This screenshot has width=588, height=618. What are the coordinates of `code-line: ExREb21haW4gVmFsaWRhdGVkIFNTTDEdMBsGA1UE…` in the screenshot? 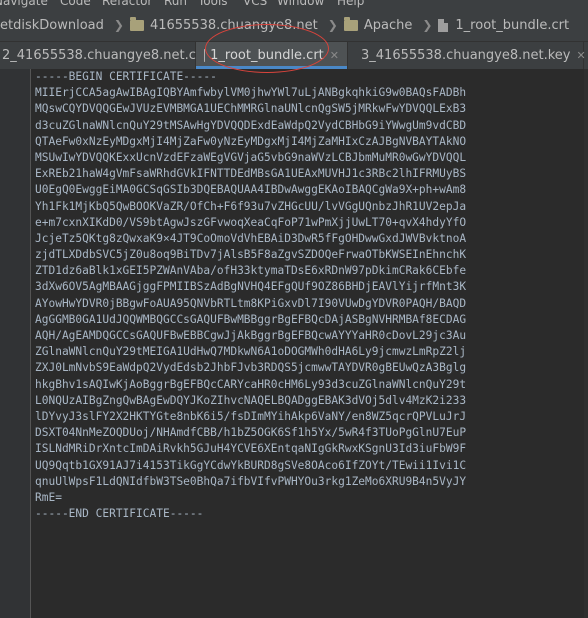 It's located at (251, 174).